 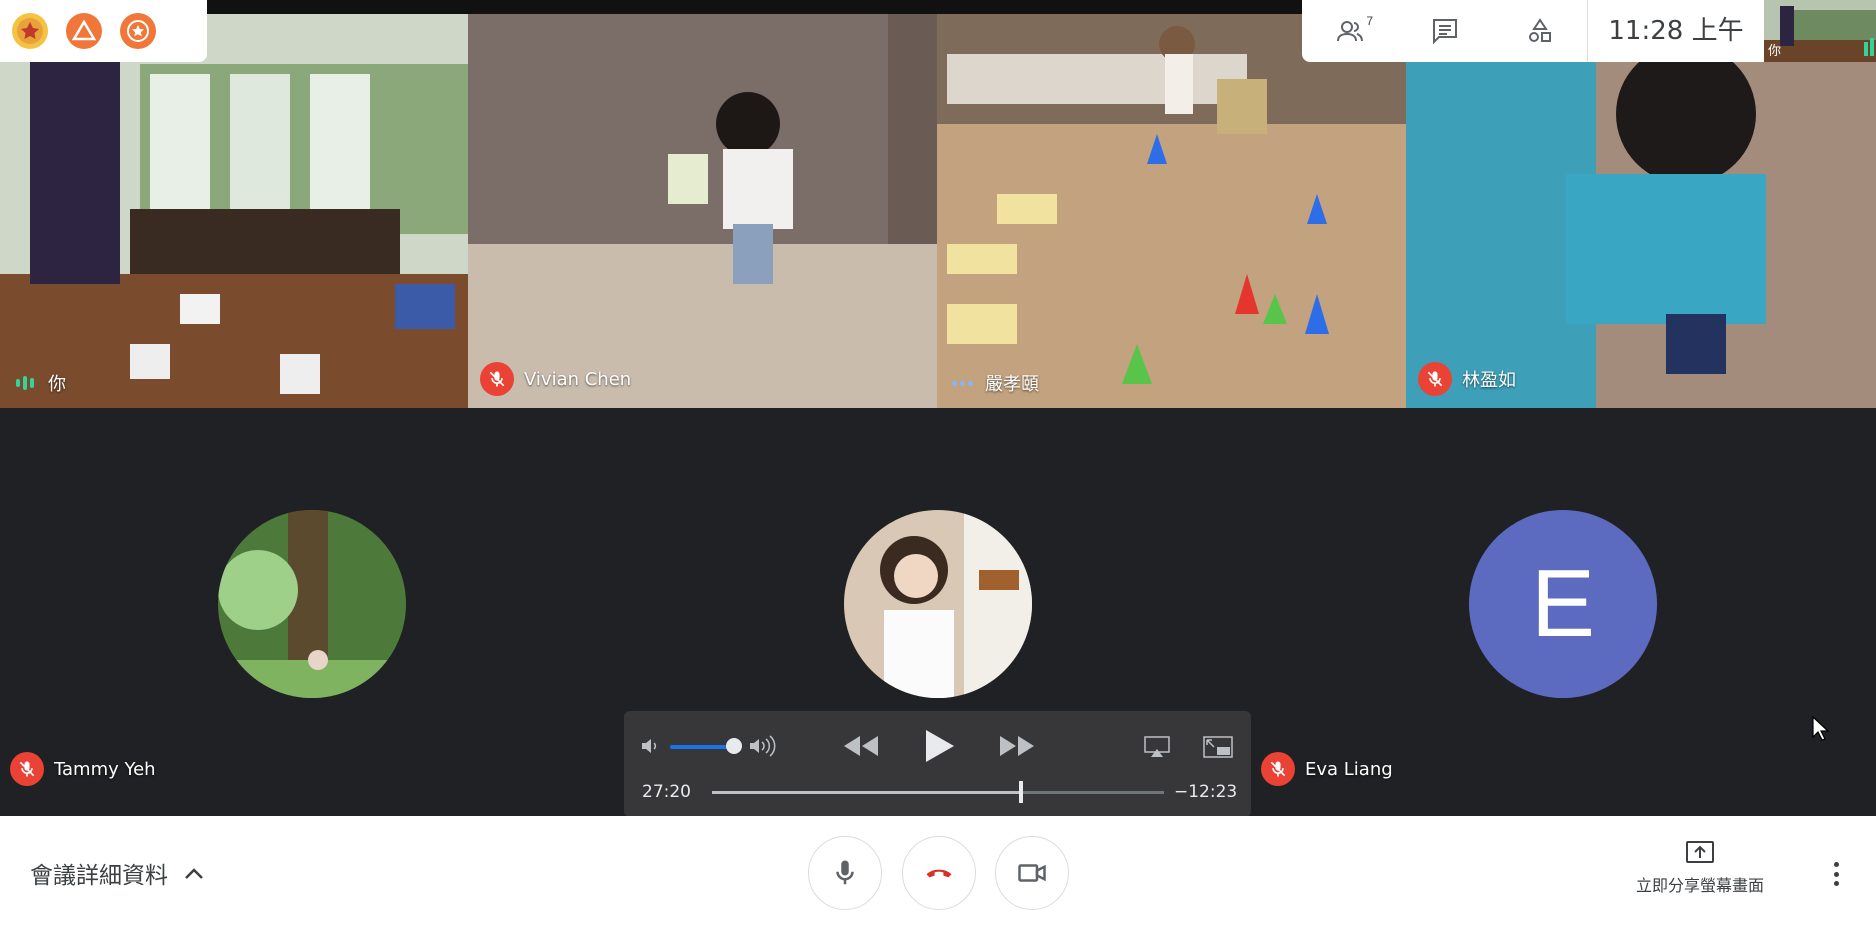 I want to click on participant-name-tag: Eva Liang, so click(x=1327, y=769).